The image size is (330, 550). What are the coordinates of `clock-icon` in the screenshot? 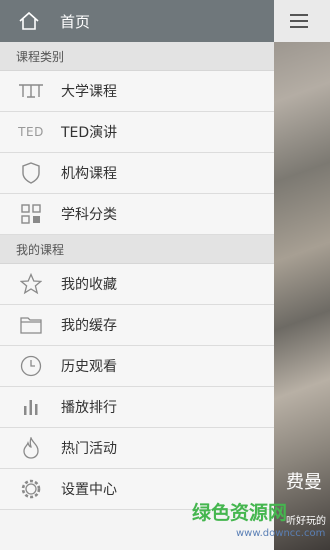 It's located at (31, 366).